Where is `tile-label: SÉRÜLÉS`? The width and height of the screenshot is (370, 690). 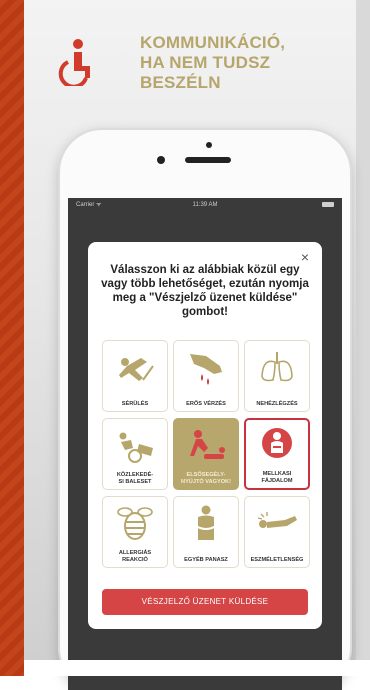 tile-label: SÉRÜLÉS is located at coordinates (135, 403).